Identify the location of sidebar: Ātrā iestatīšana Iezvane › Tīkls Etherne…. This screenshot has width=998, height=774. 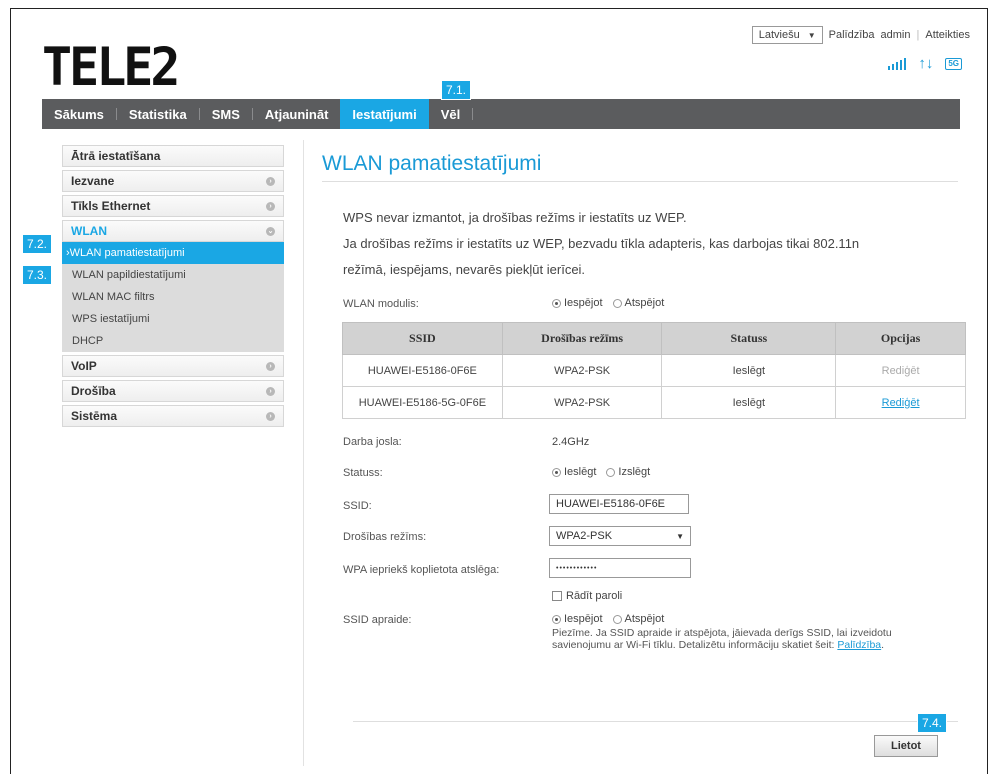
(173, 287).